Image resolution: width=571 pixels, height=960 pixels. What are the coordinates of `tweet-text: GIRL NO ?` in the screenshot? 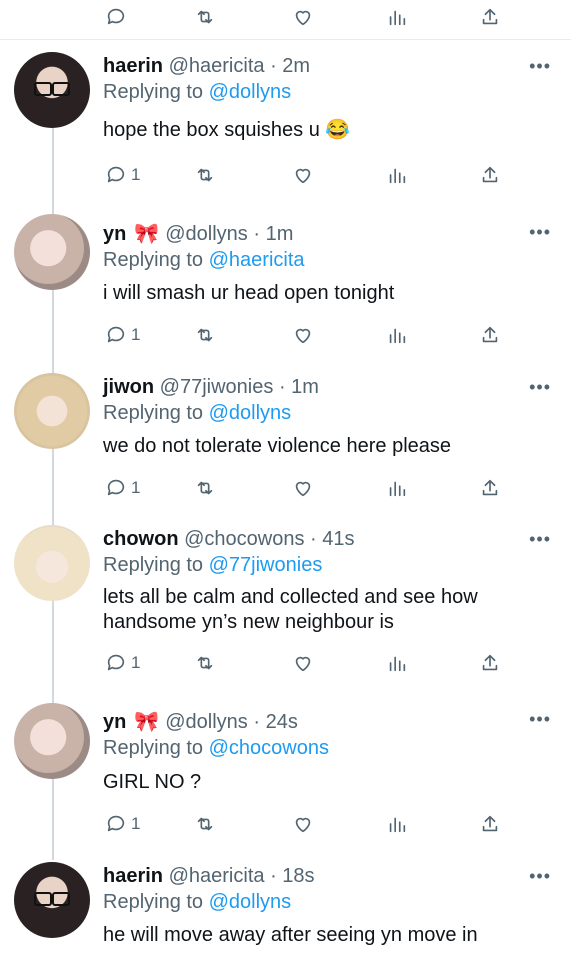 It's located at (152, 782).